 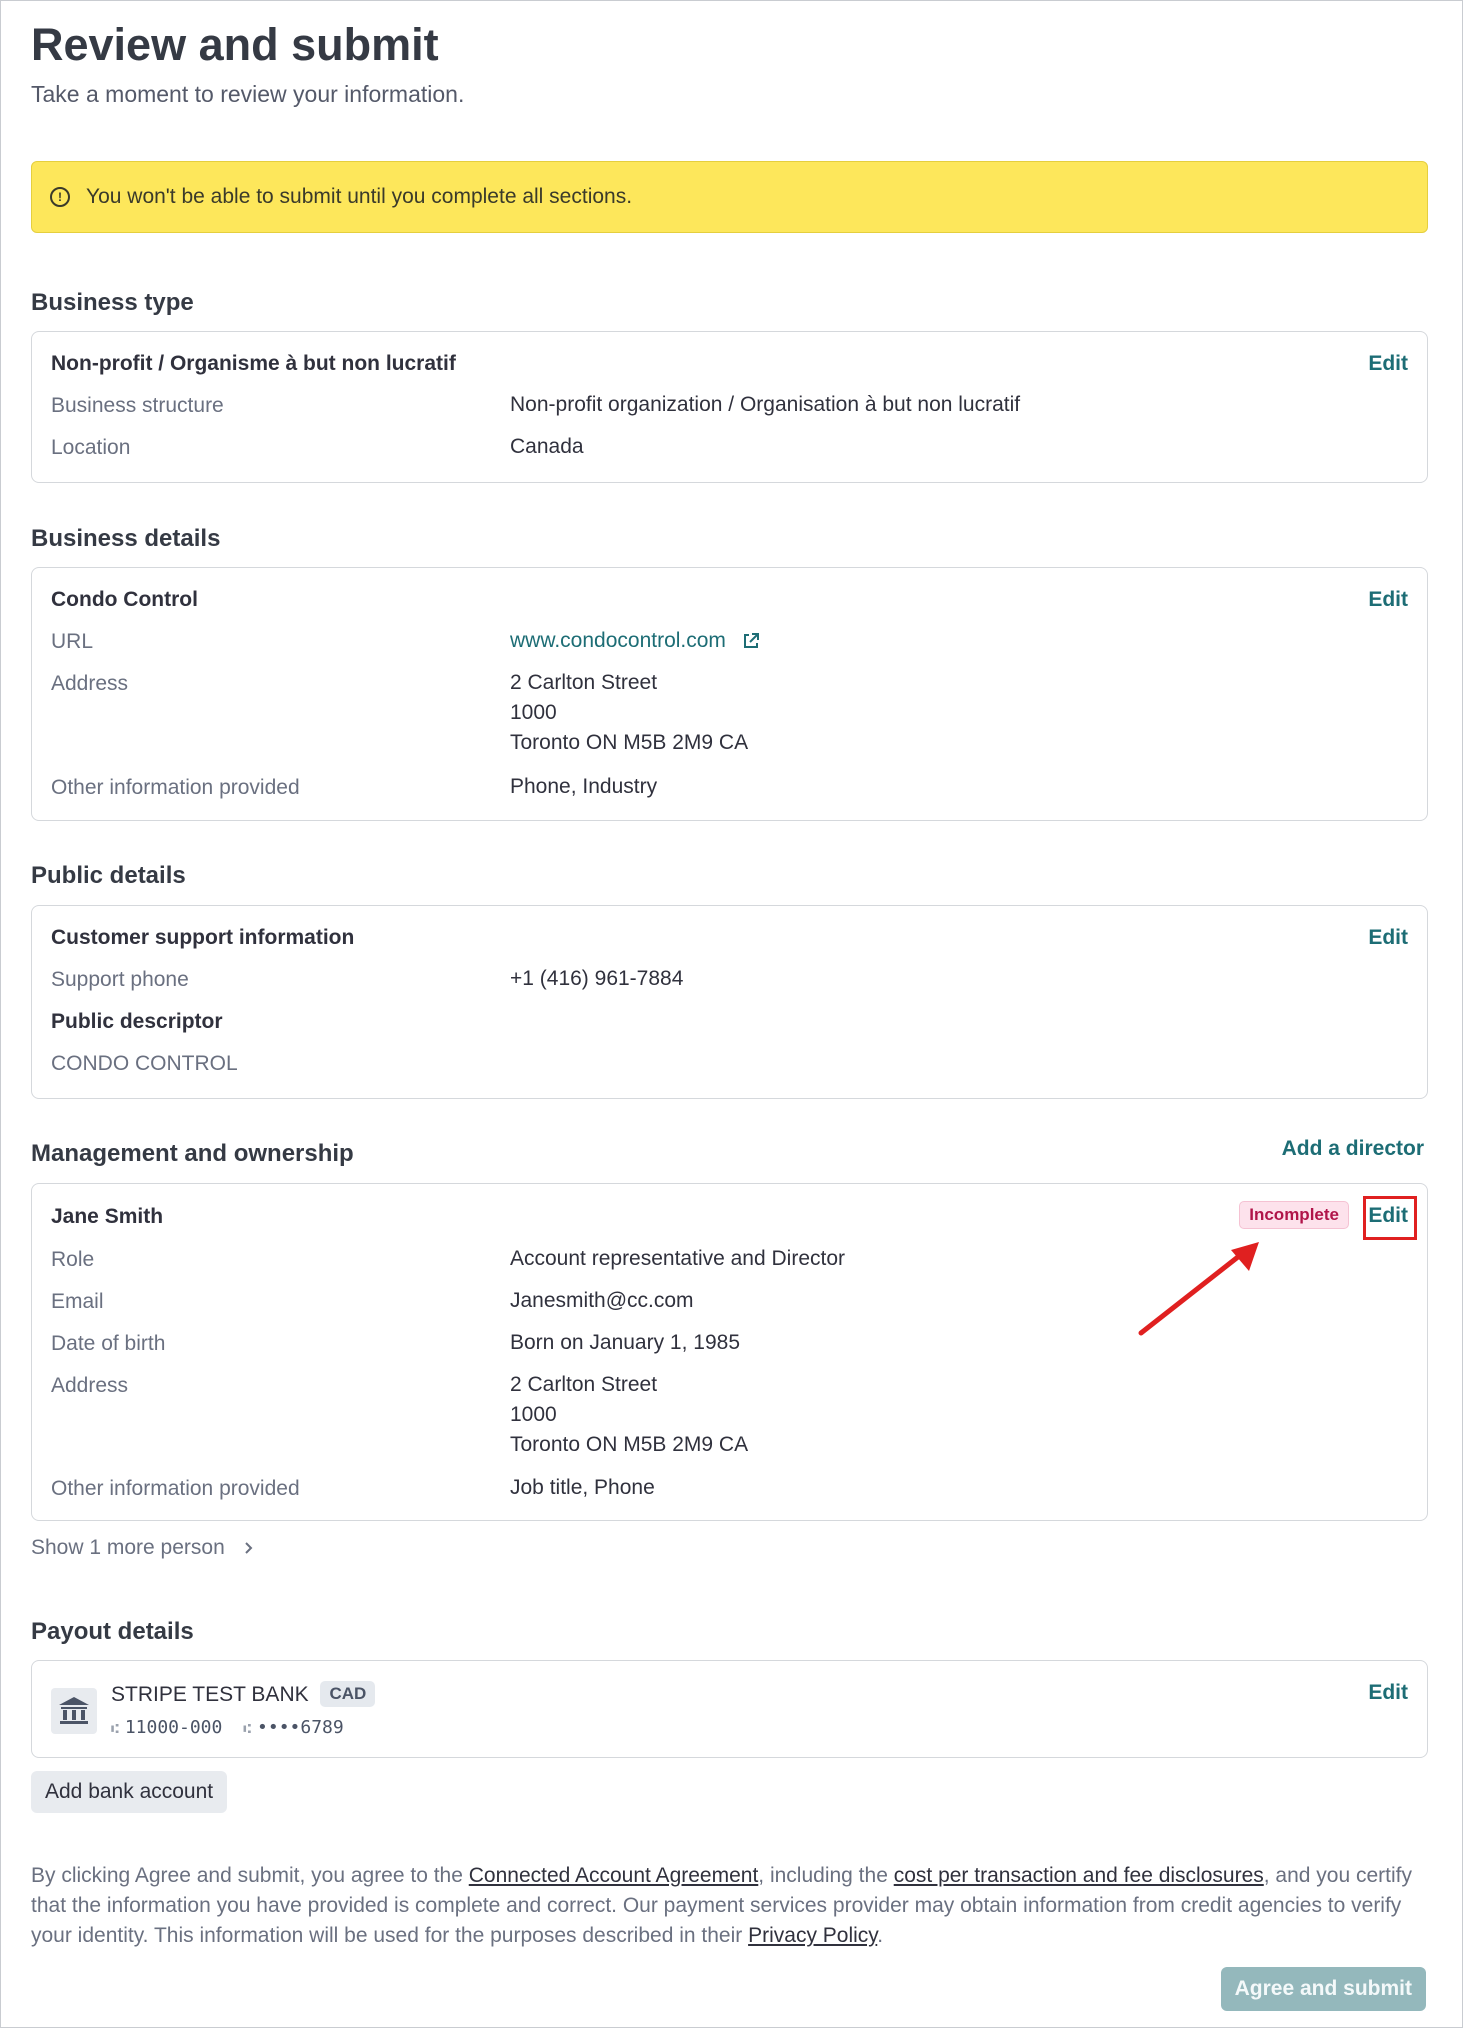 What do you see at coordinates (77, 1301) in the screenshot?
I see `email-label: Email` at bounding box center [77, 1301].